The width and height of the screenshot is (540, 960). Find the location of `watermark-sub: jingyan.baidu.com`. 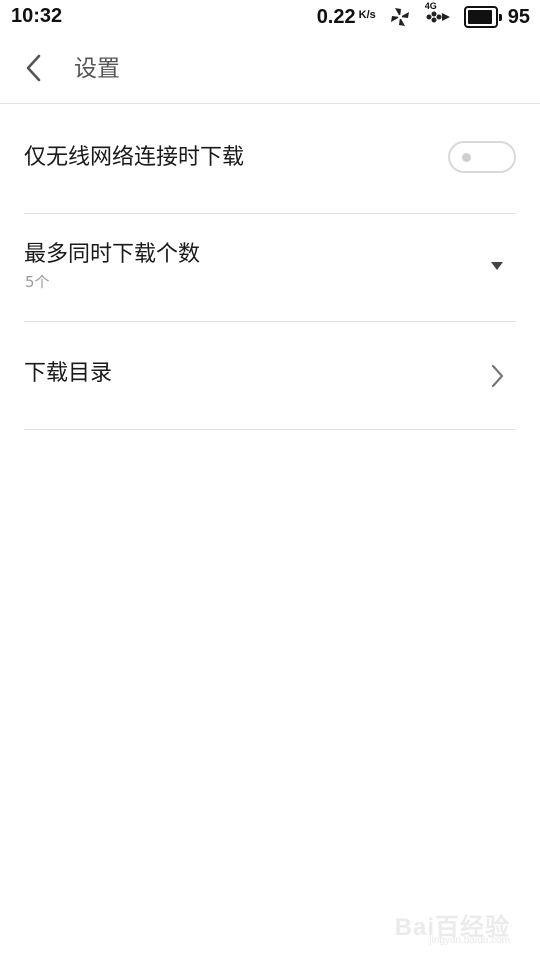

watermark-sub: jingyan.baidu.com is located at coordinates (469, 940).